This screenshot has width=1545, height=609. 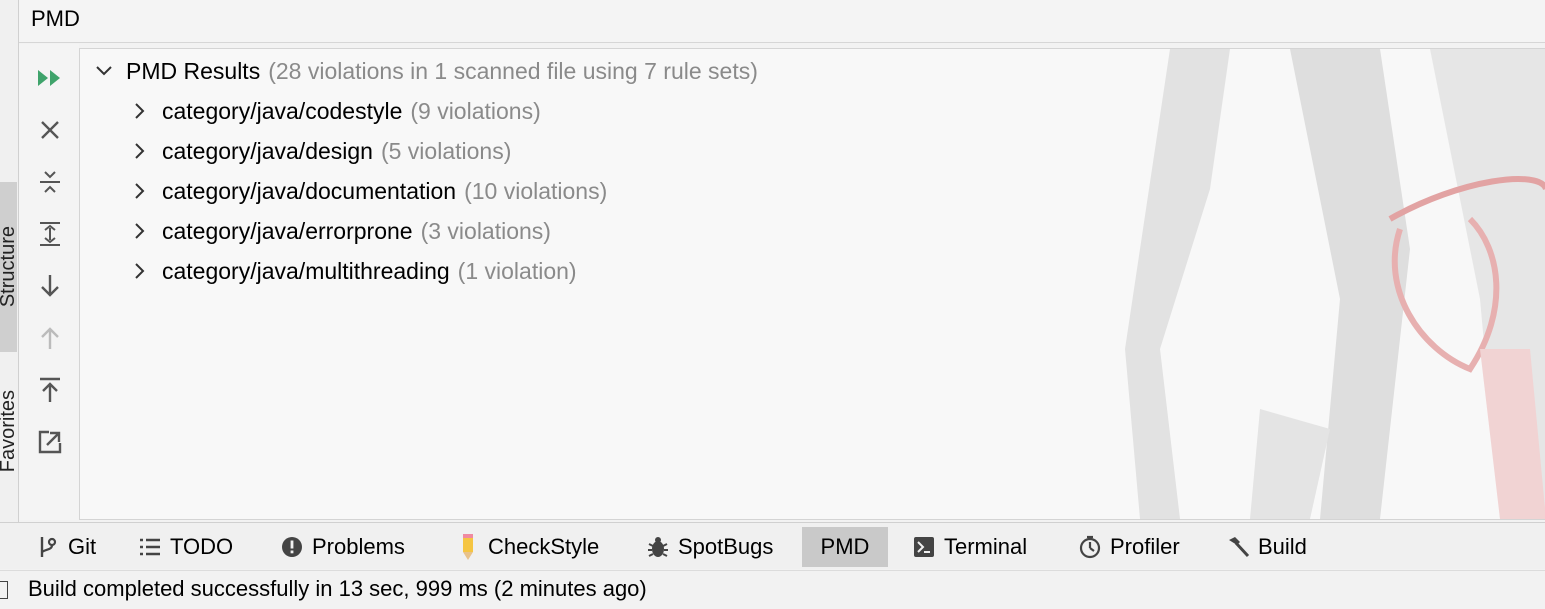 I want to click on rerun-icon, so click(x=49, y=78).